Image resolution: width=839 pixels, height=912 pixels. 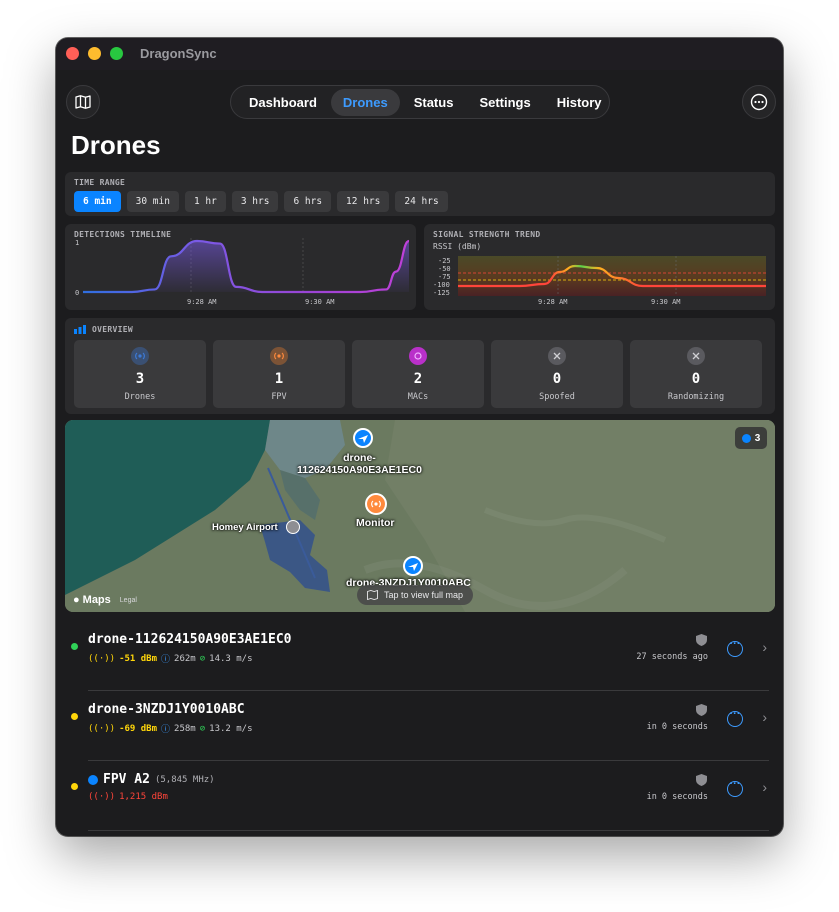 What do you see at coordinates (279, 379) in the screenshot?
I see `fpv-count: 1` at bounding box center [279, 379].